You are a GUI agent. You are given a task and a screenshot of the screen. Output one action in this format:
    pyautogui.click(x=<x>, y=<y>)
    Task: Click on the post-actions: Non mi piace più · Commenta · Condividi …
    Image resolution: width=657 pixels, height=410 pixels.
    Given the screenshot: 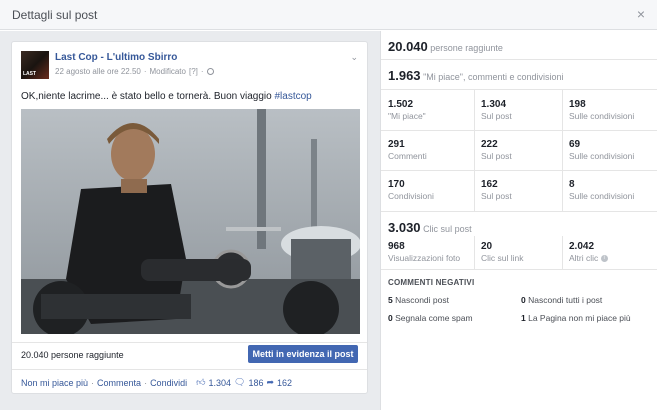 What is the action you would take?
    pyautogui.click(x=156, y=382)
    